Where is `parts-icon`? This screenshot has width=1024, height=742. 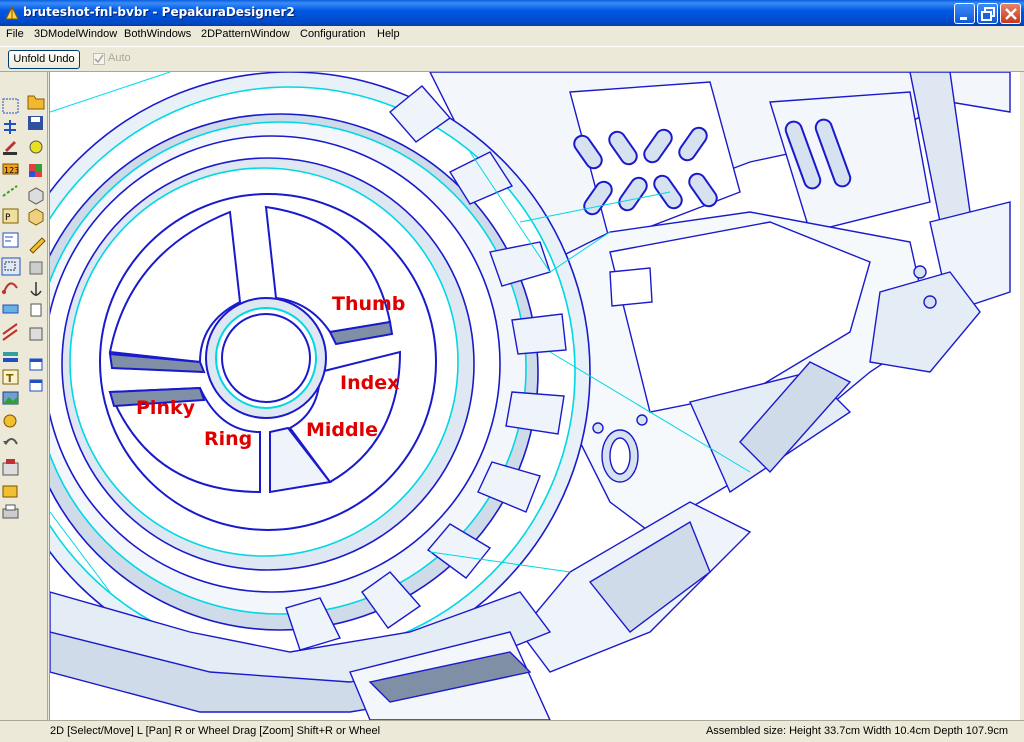 parts-icon is located at coordinates (36, 268).